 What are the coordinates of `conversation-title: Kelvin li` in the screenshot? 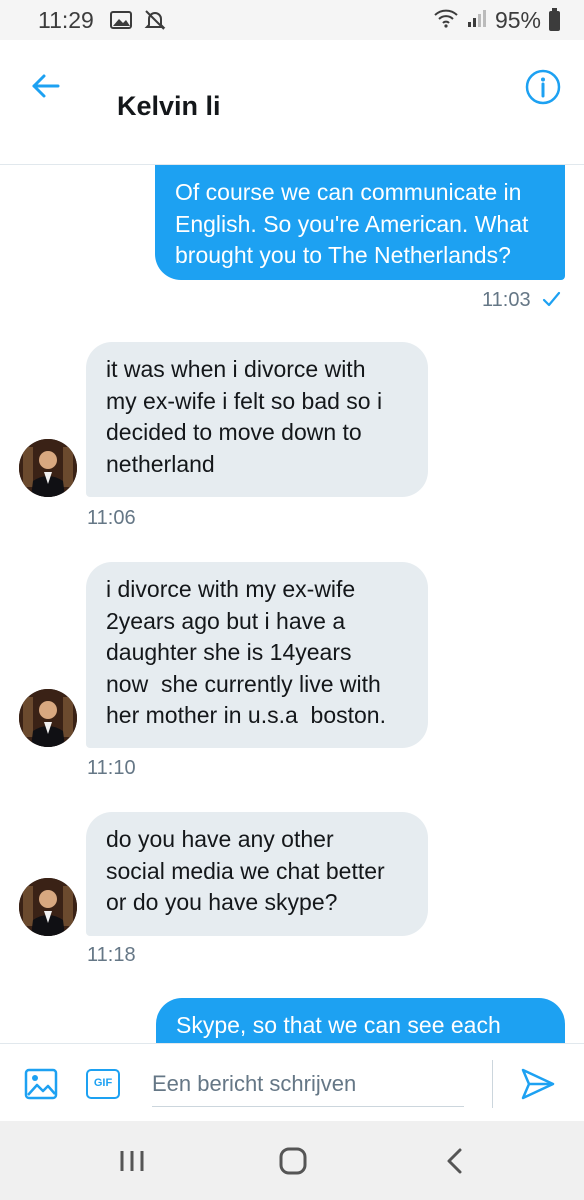 It's located at (169, 106).